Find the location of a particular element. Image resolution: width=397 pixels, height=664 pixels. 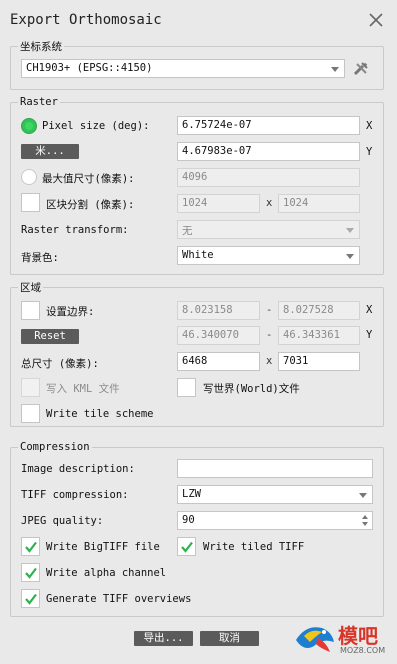

total-height-input: 7031 is located at coordinates (319, 361).